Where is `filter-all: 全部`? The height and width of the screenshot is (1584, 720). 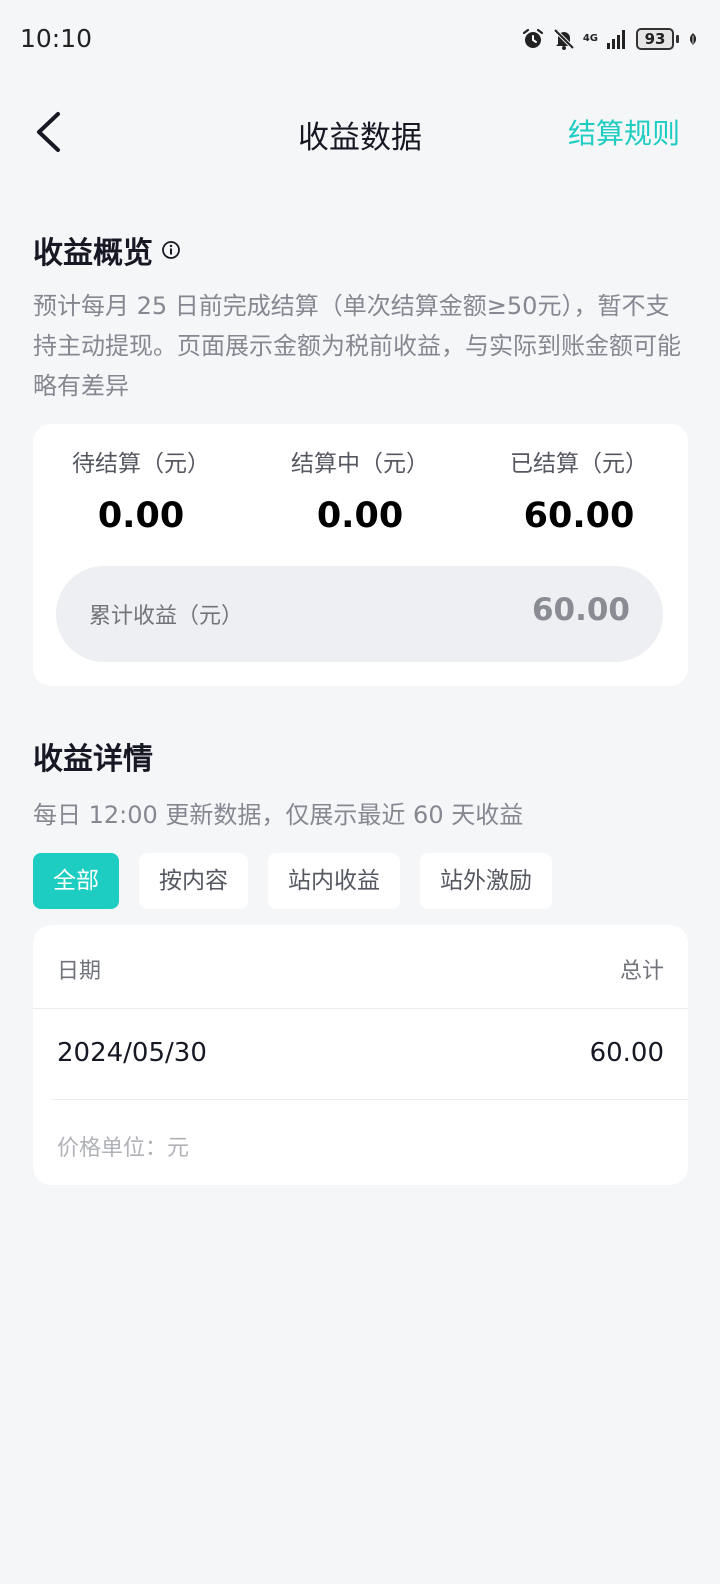 filter-all: 全部 is located at coordinates (76, 881).